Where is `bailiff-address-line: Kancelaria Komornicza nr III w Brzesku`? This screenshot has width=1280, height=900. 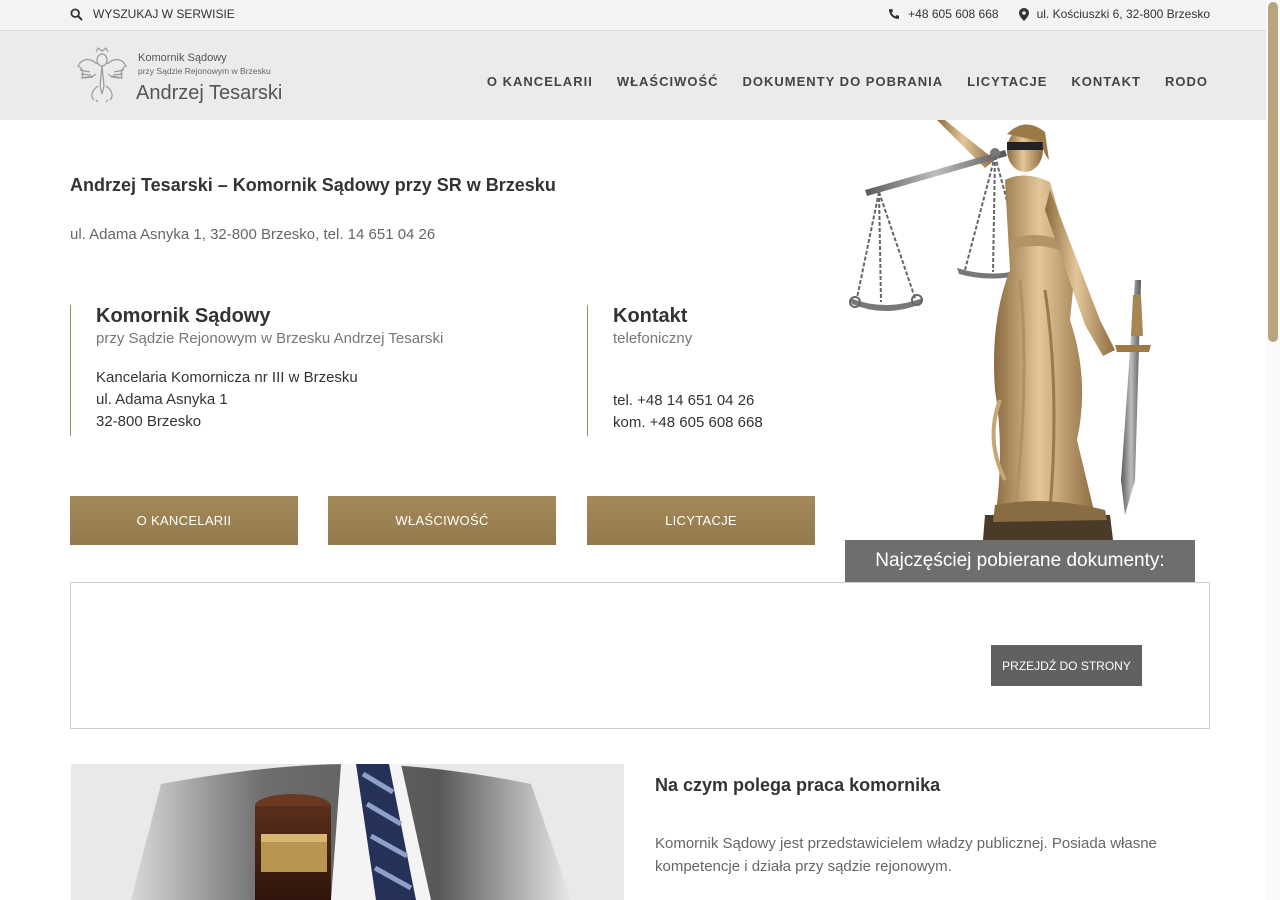
bailiff-address-line: Kancelaria Komornicza nr III w Brzesku is located at coordinates (227, 377).